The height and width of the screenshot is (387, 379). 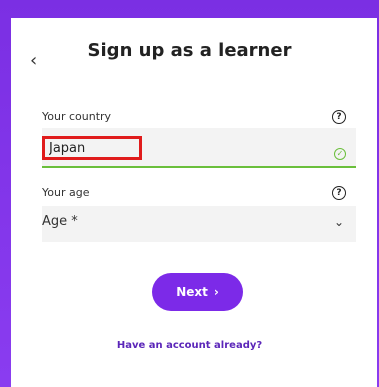 I want to click on chevron-down-icon: ⌄, so click(x=339, y=222).